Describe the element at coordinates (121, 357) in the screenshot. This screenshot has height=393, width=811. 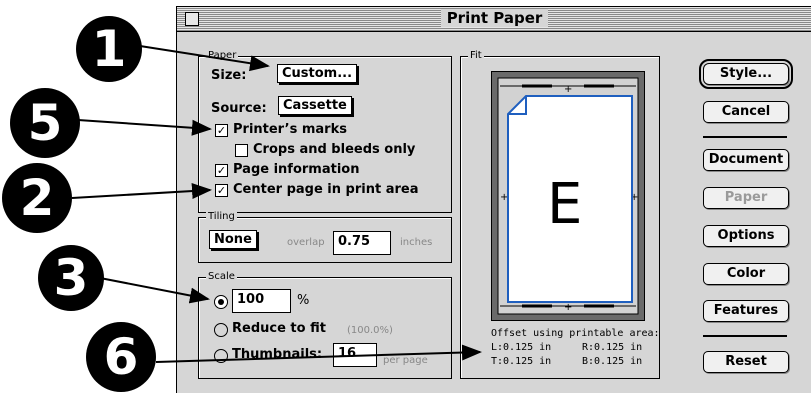
I see `callout-6: 6` at that location.